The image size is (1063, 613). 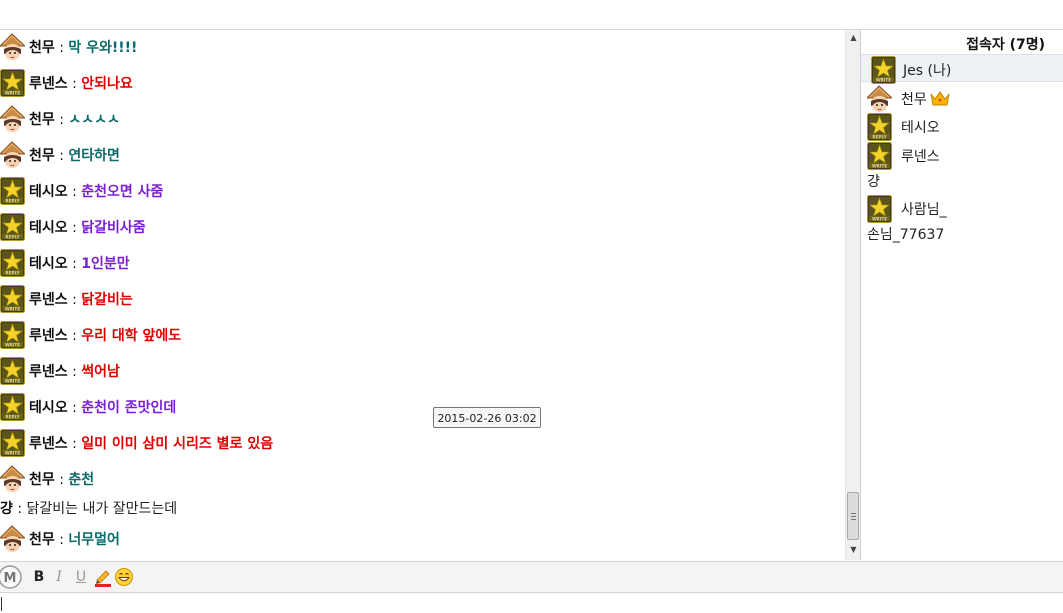 What do you see at coordinates (59, 577) in the screenshot?
I see `italic-button: I` at bounding box center [59, 577].